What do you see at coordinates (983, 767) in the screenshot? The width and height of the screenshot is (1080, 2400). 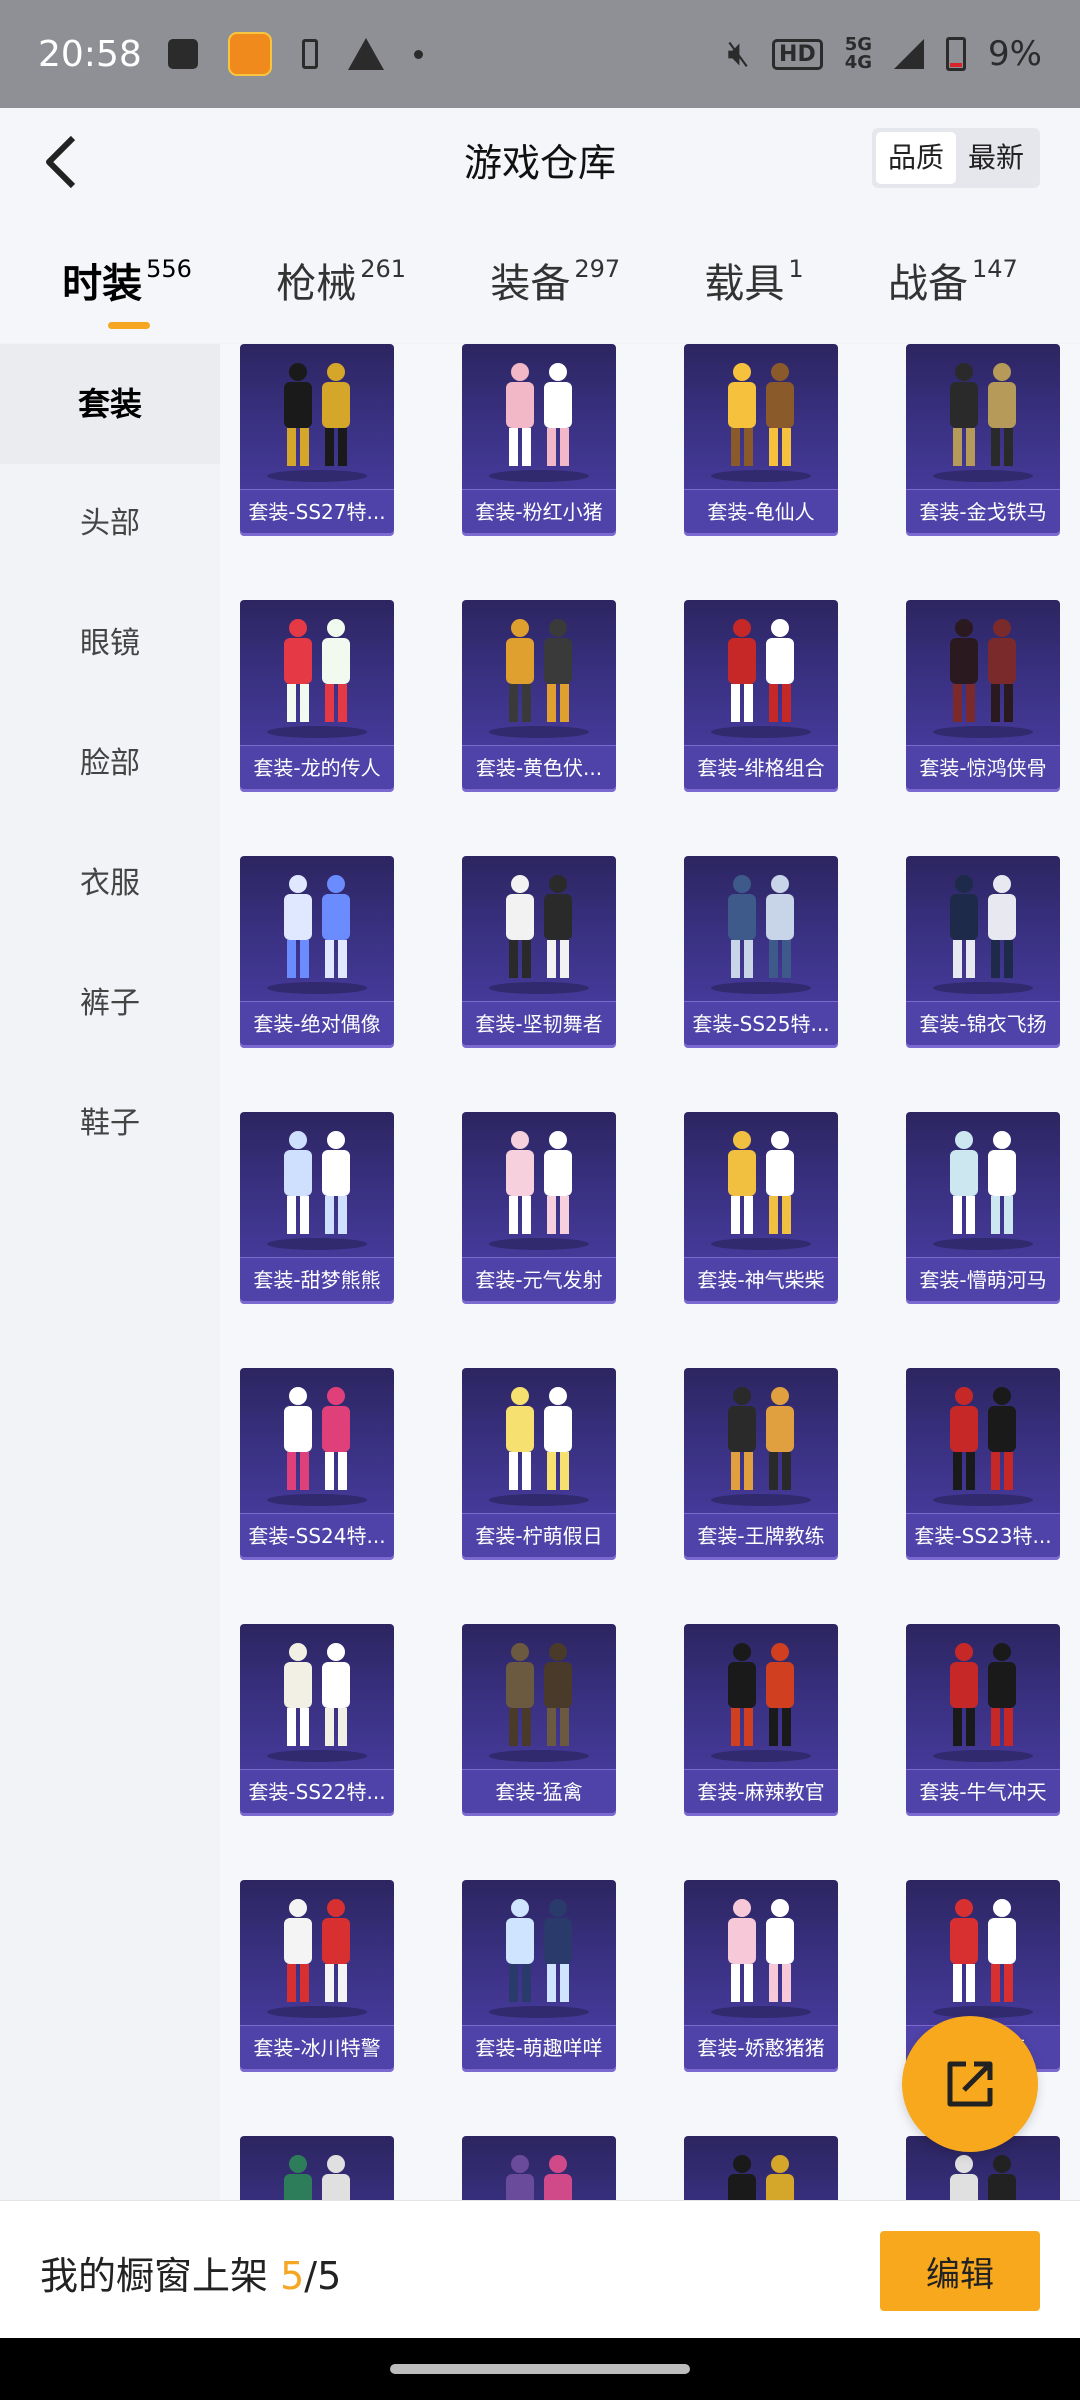 I see `item-card-label: 套装-惊鸿侠骨` at bounding box center [983, 767].